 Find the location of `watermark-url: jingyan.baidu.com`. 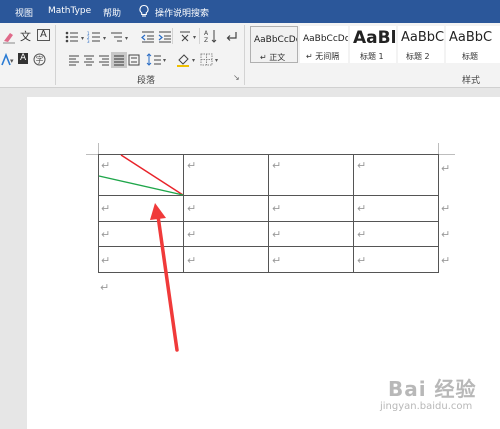

watermark-url: jingyan.baidu.com is located at coordinates (426, 406).